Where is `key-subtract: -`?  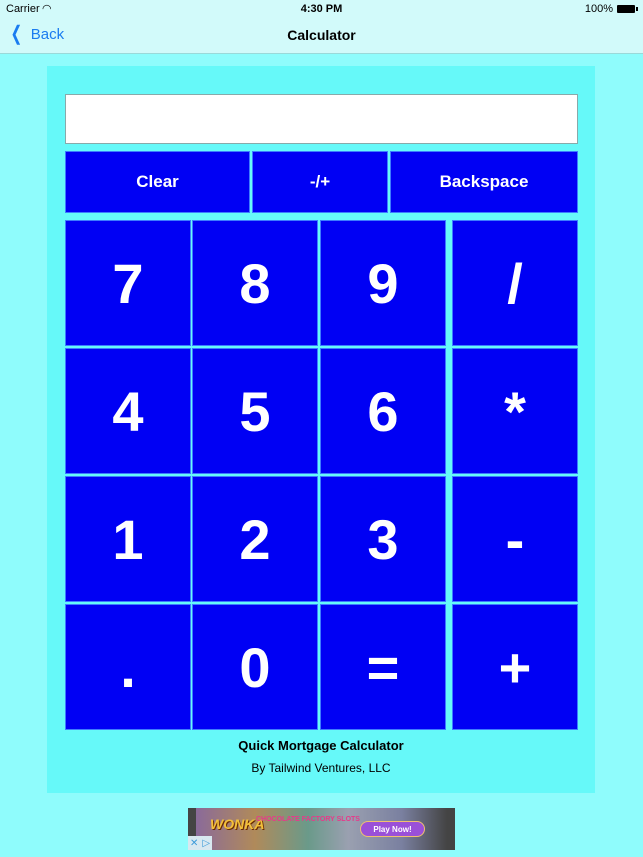 key-subtract: - is located at coordinates (515, 539).